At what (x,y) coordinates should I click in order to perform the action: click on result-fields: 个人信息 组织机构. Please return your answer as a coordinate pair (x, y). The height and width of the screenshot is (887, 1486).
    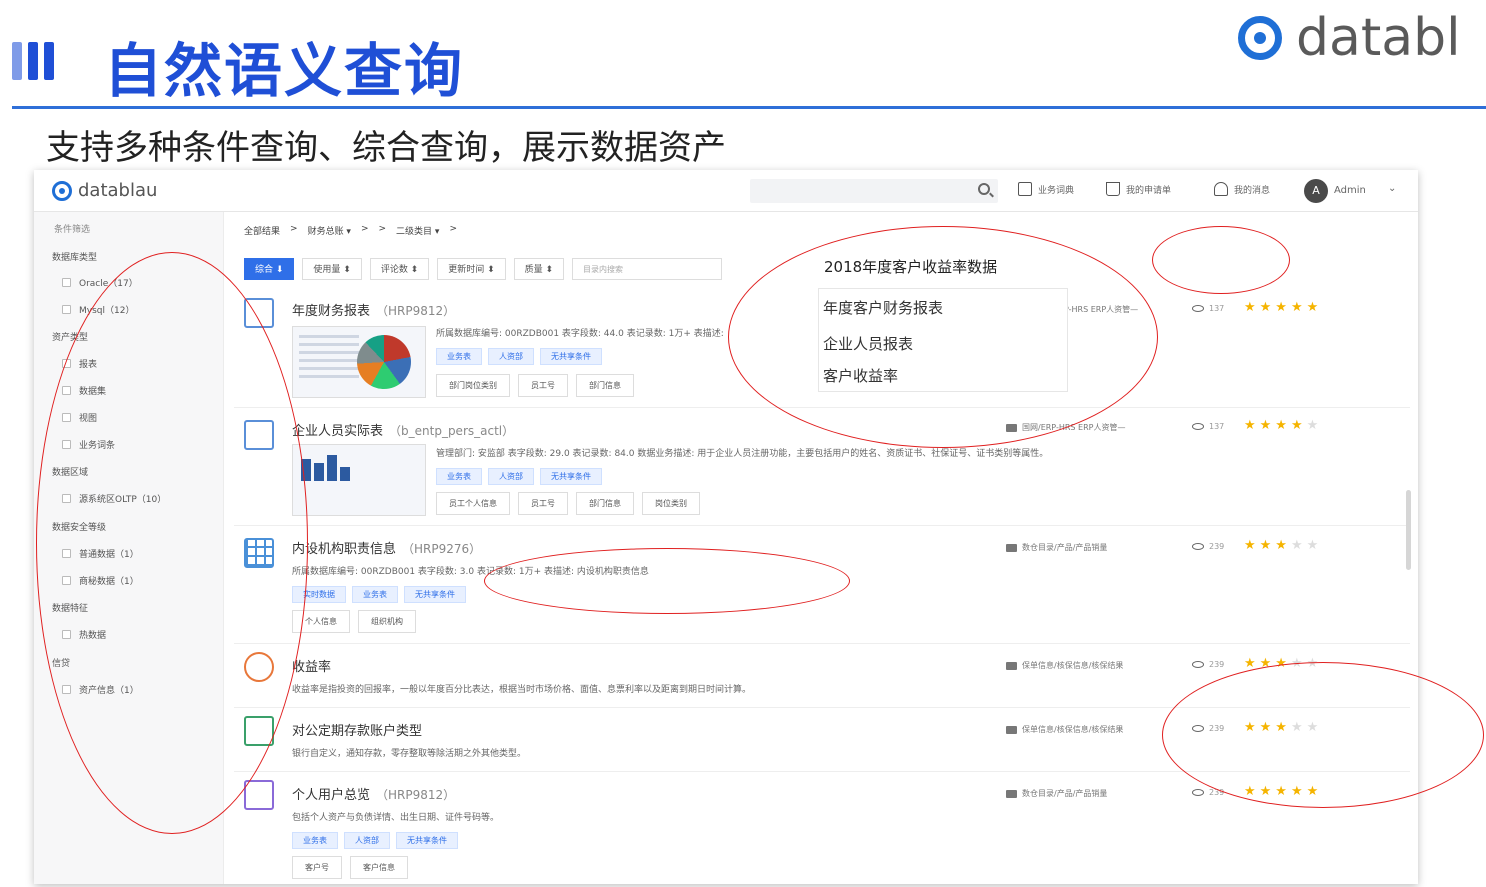
    Looking at the image, I should click on (354, 621).